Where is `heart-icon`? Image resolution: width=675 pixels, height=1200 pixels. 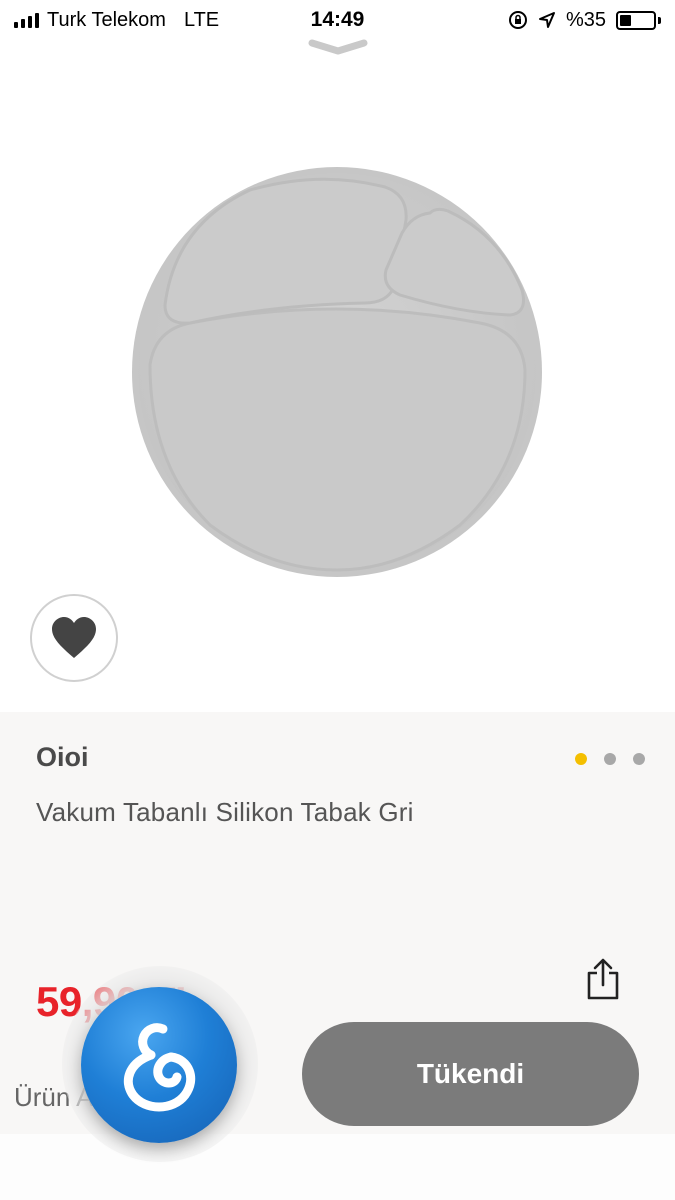
heart-icon is located at coordinates (74, 637).